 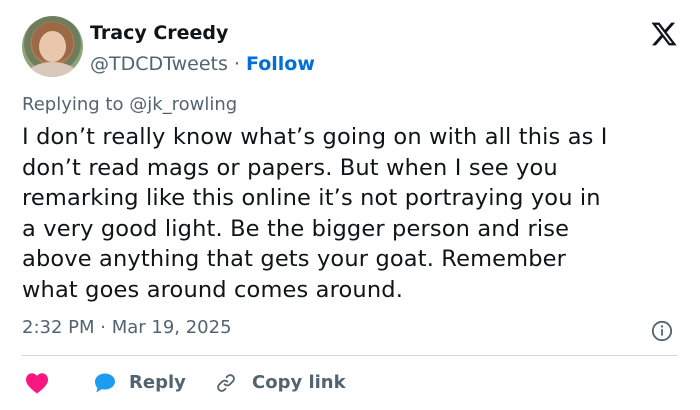 I want to click on avatar, so click(x=52, y=46).